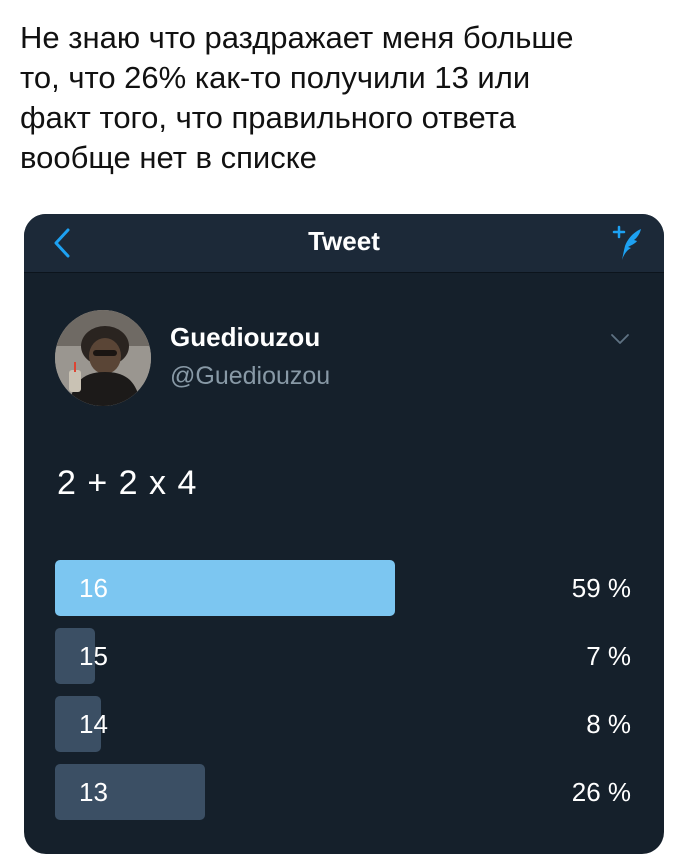 The image size is (693, 854). Describe the element at coordinates (268, 117) in the screenshot. I see `caption-line: факт того, что правильного ответа` at that location.